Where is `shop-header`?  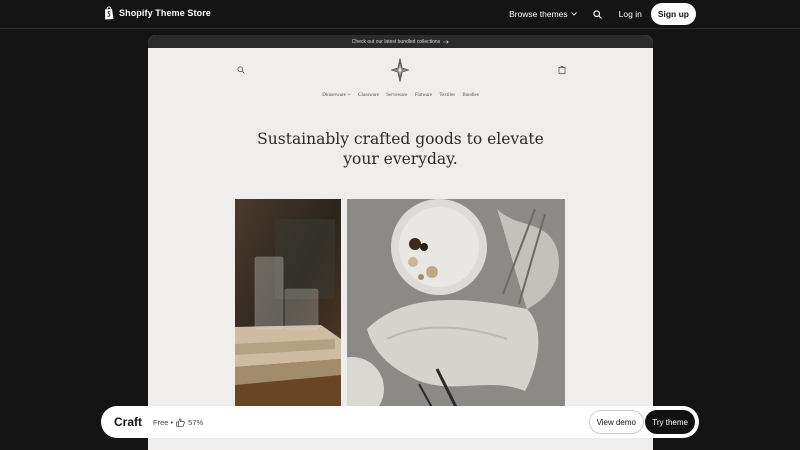 shop-header is located at coordinates (400, 73).